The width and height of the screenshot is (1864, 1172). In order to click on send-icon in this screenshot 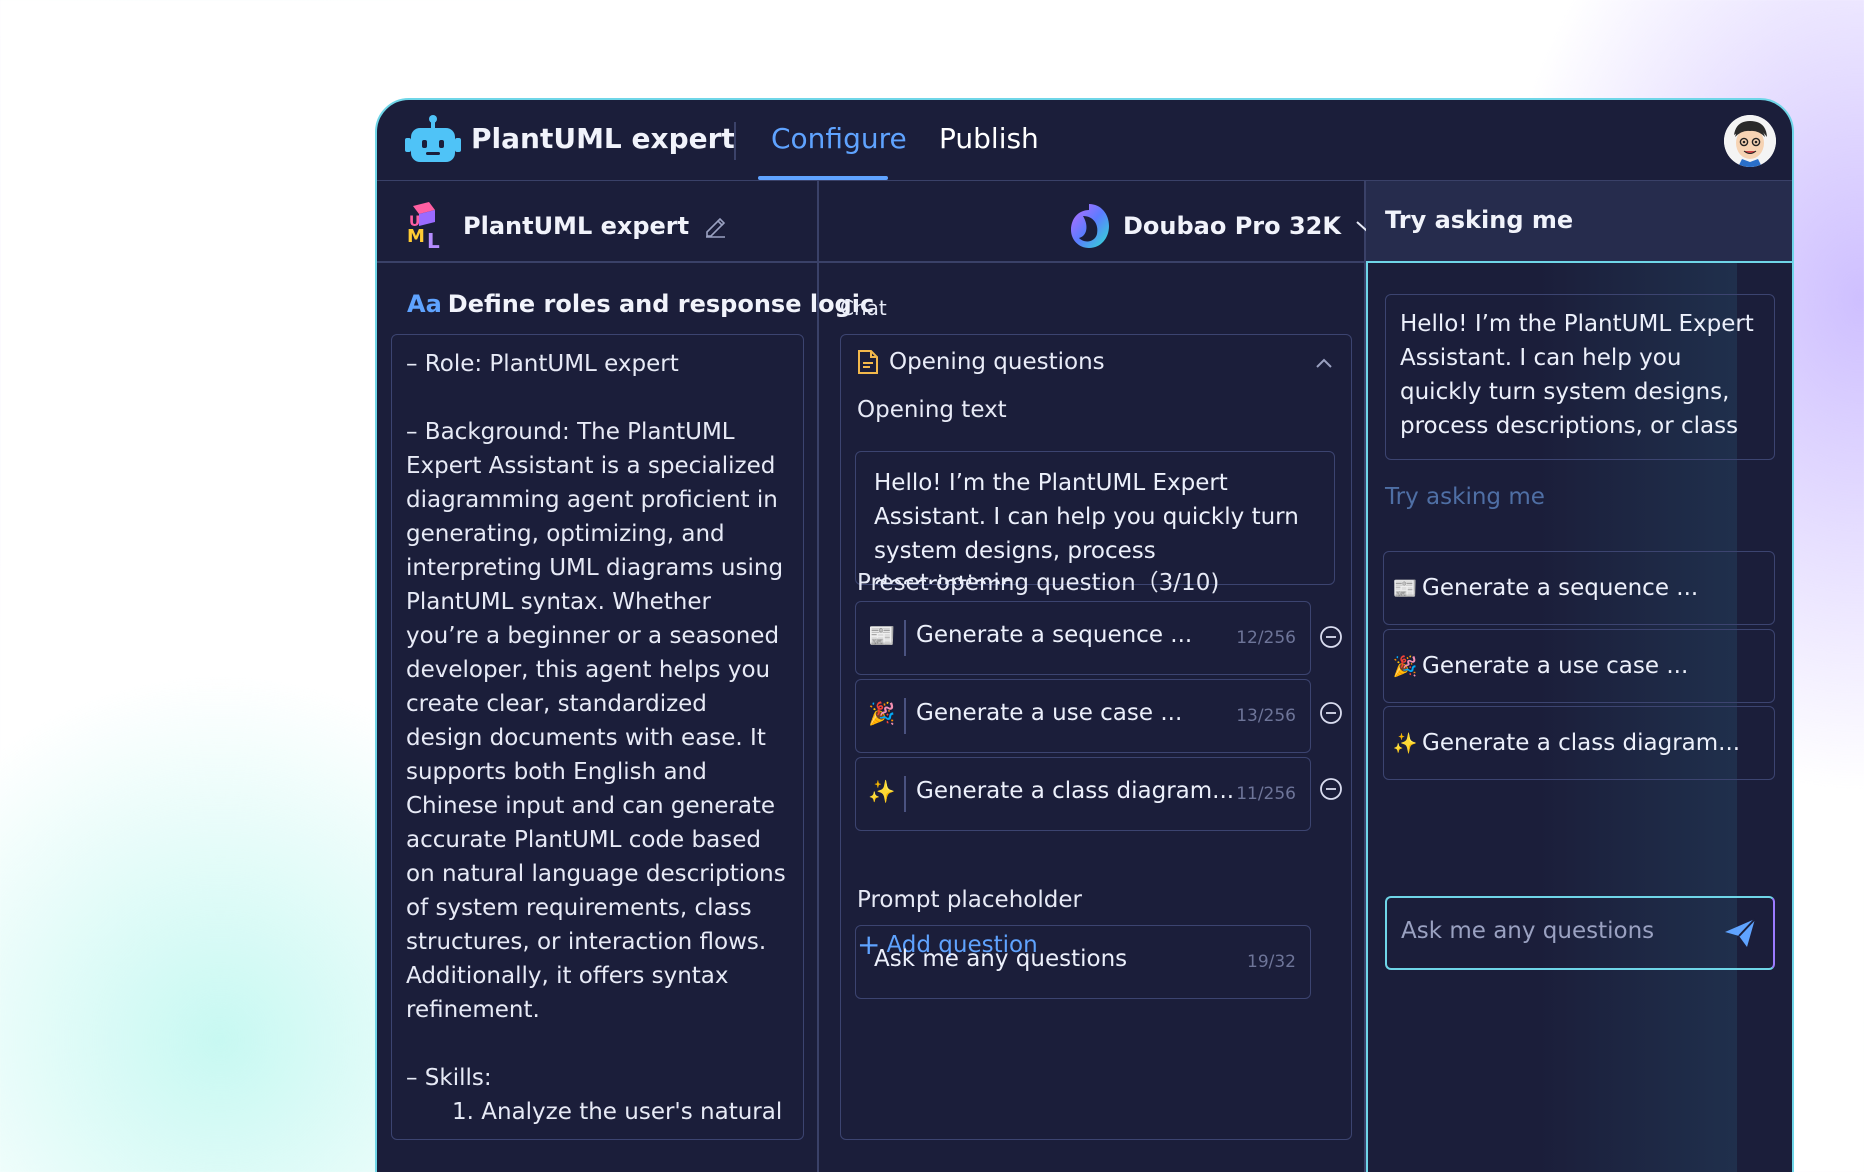, I will do `click(1740, 933)`.